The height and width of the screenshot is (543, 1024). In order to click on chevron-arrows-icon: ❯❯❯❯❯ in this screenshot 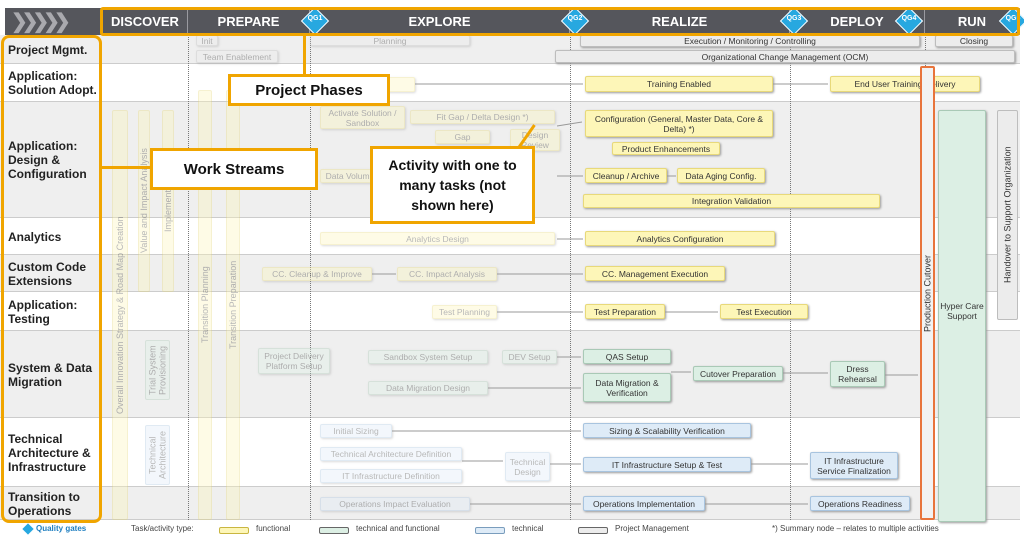, I will do `click(52, 21)`.